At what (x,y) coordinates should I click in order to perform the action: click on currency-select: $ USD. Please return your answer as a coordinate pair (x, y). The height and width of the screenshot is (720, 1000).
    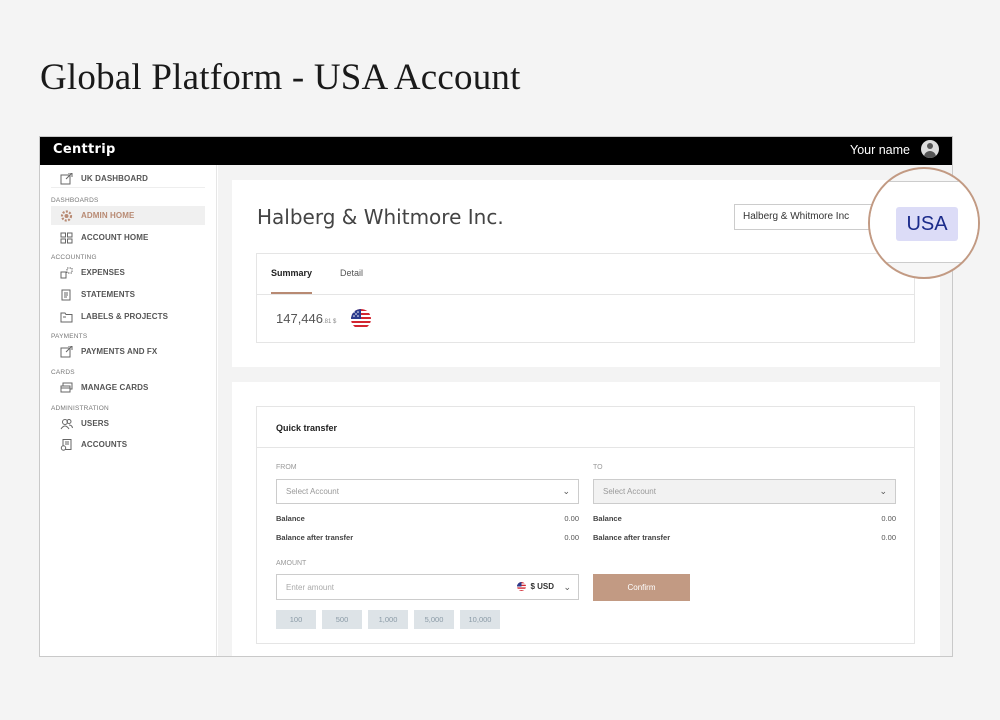
    Looking at the image, I should click on (535, 586).